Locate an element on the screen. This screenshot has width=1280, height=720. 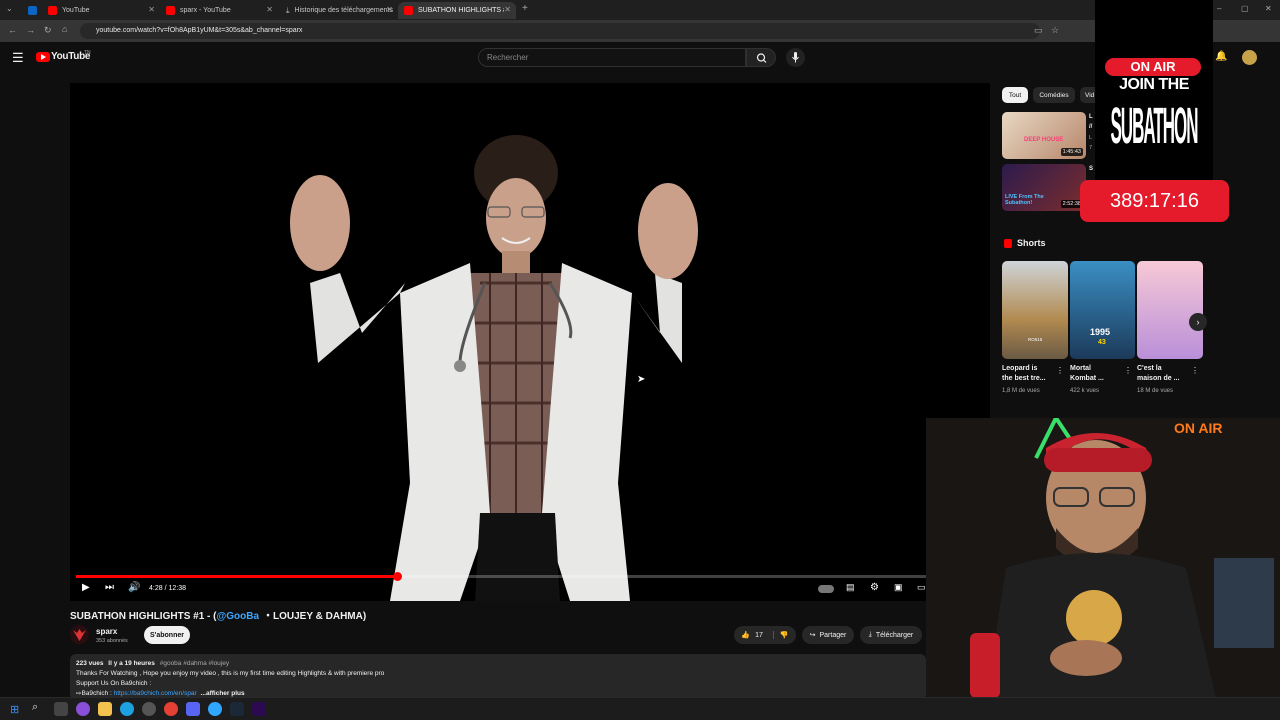
tab-downloads: ⤓ Historique des téléchargements ✕ is located at coordinates (339, 10).